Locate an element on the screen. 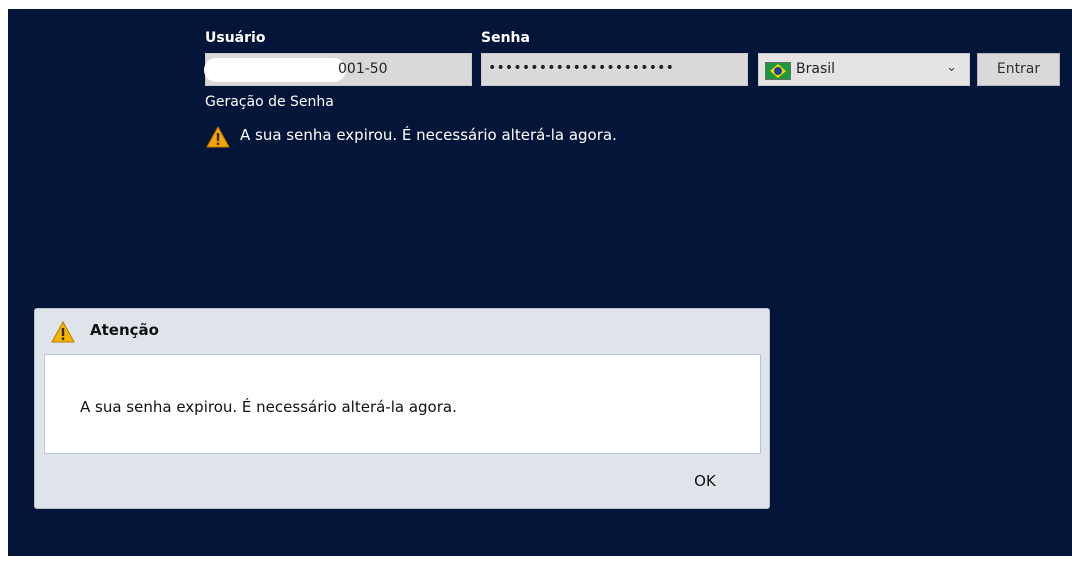 Image resolution: width=1072 pixels, height=564 pixels. redaction-mask is located at coordinates (275, 70).